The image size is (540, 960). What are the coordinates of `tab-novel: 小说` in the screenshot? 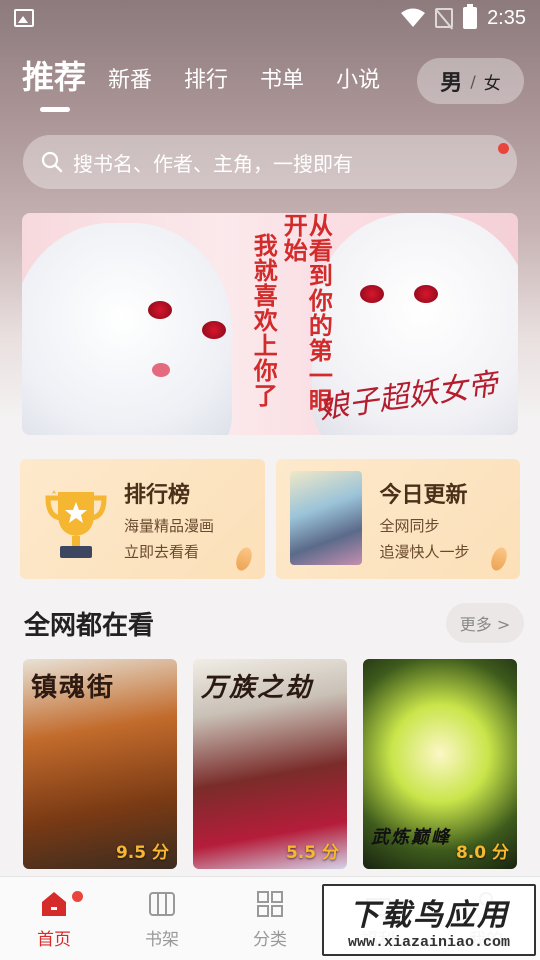 It's located at (358, 84).